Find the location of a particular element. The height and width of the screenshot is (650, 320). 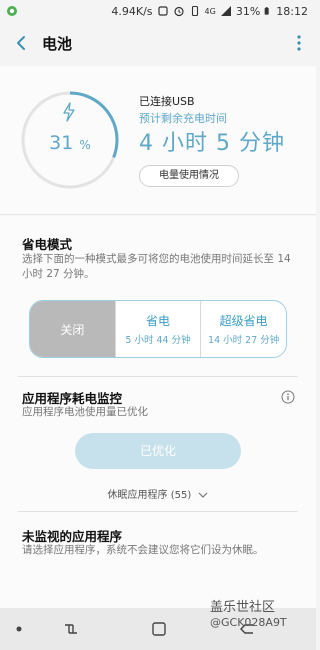

battery-percent: 31 % is located at coordinates (70, 143).